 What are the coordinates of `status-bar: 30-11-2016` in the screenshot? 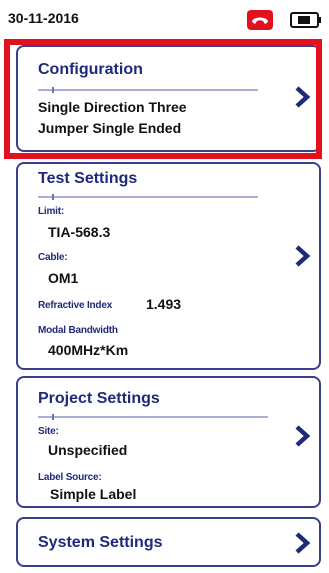 It's located at (164, 20).